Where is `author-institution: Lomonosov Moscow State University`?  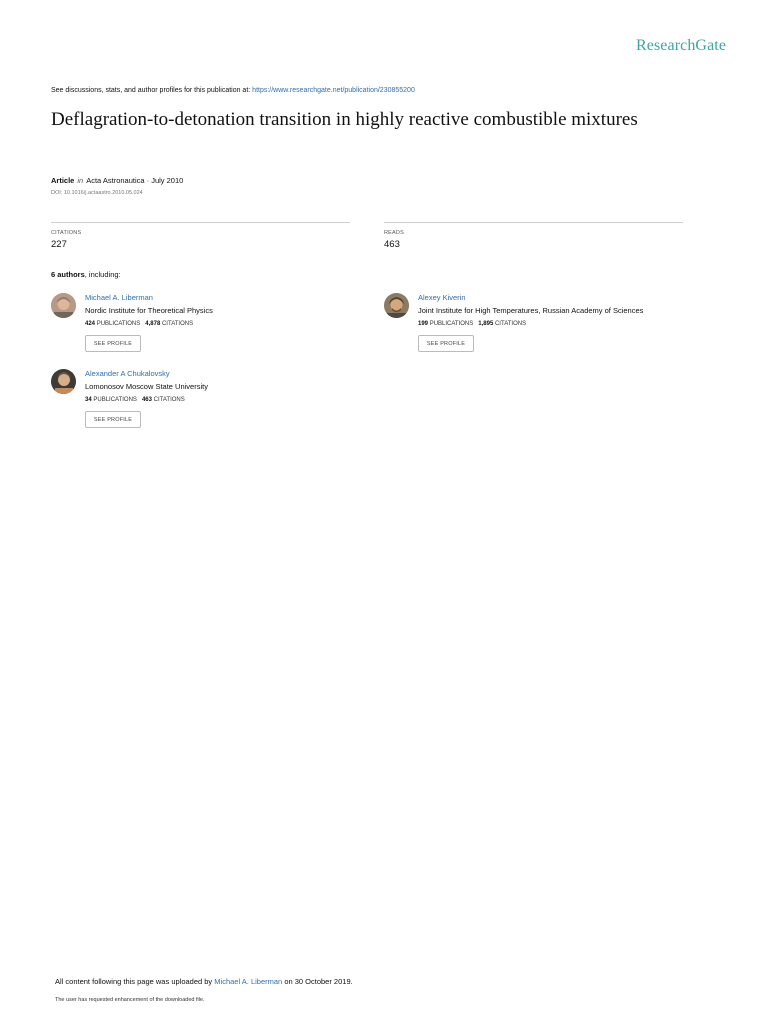 author-institution: Lomonosov Moscow State University is located at coordinates (146, 386).